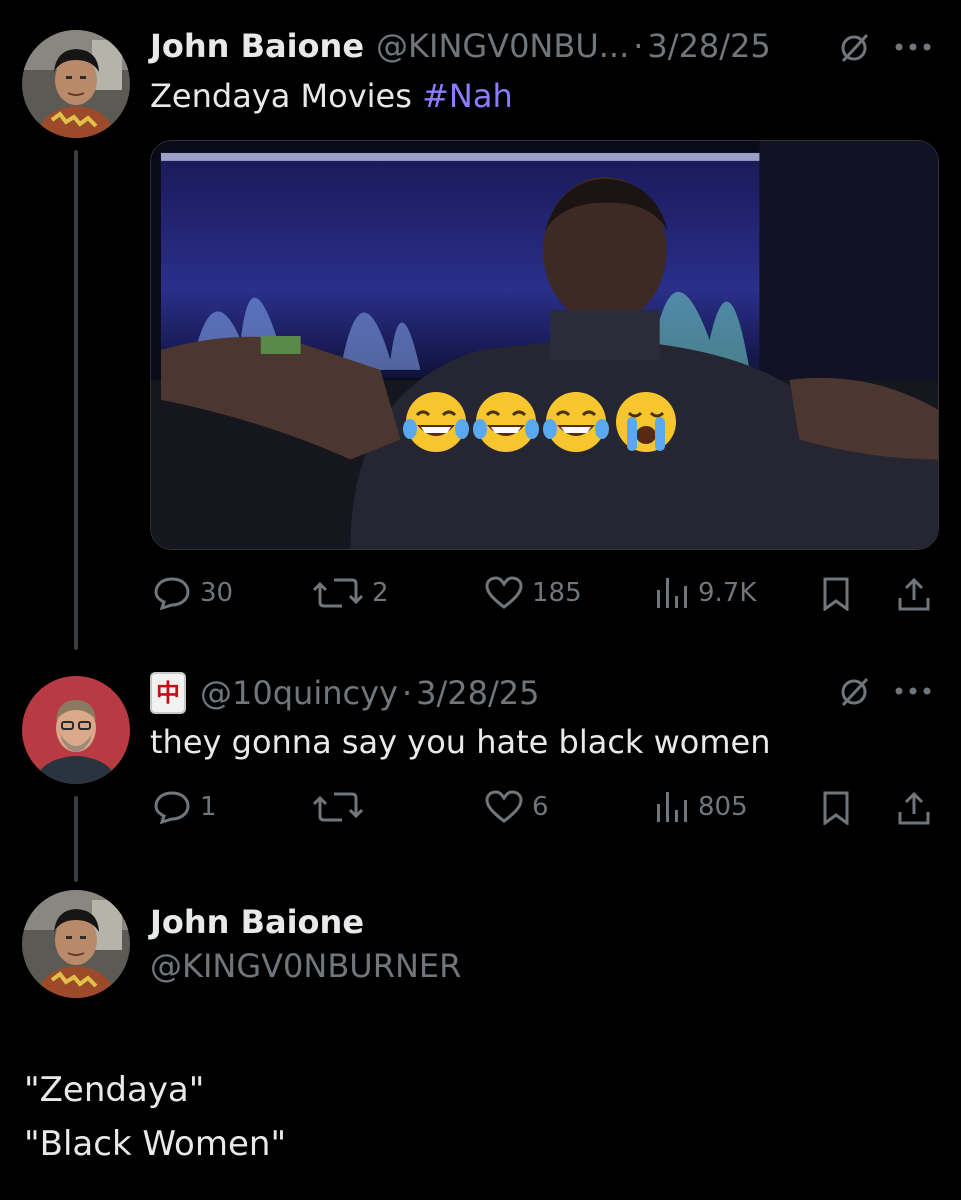 This screenshot has width=961, height=1200. Describe the element at coordinates (208, 807) in the screenshot. I see `reply-count: 1` at that location.